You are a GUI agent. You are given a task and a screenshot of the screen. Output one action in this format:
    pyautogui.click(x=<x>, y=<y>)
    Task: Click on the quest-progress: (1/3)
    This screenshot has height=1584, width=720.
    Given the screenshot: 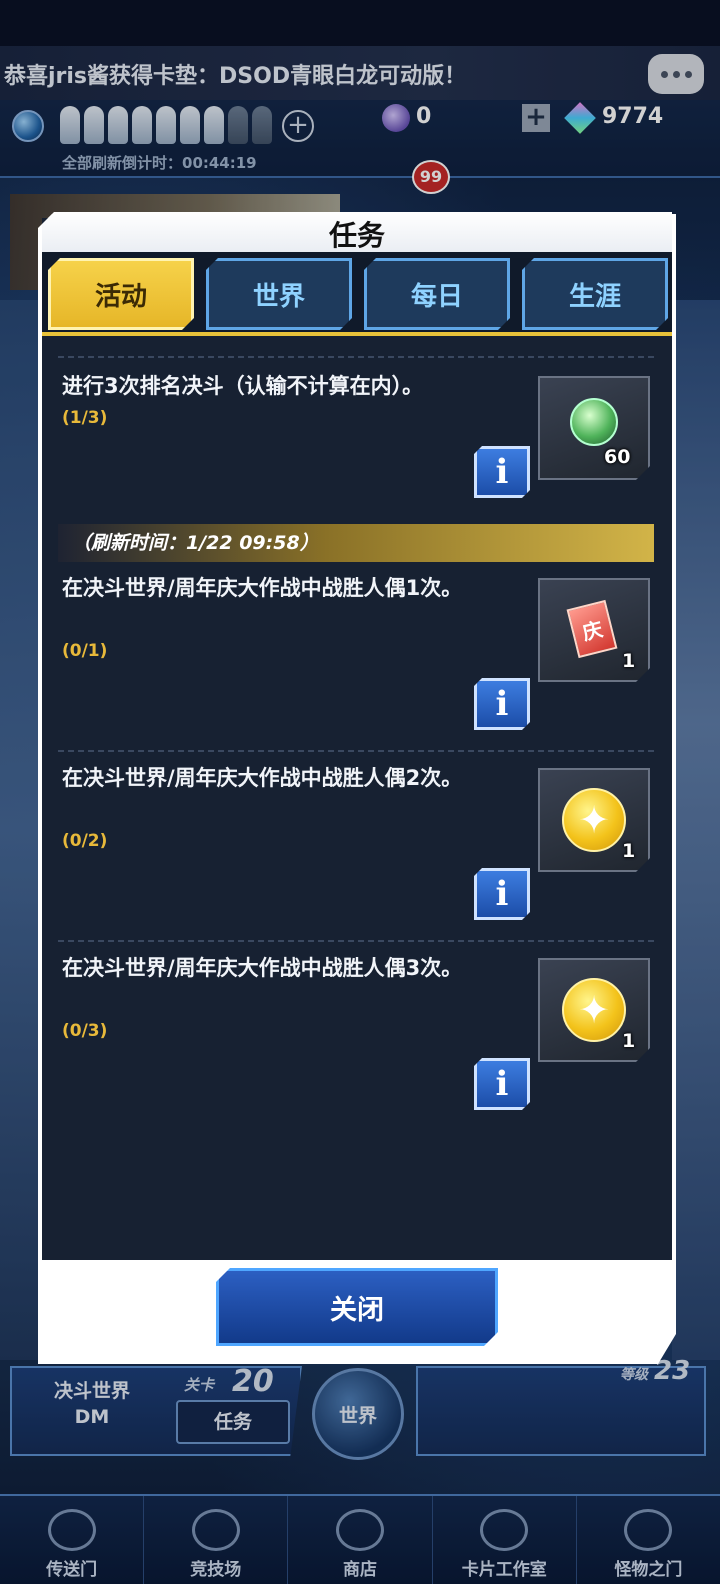 What is the action you would take?
    pyautogui.click(x=85, y=418)
    